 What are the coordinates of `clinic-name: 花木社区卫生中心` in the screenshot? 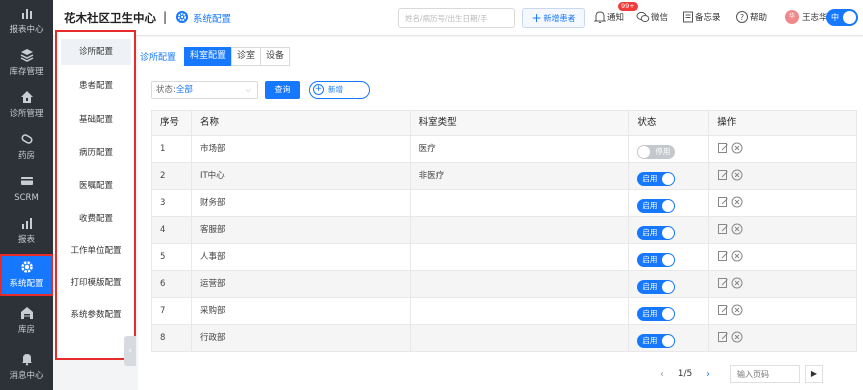 It's located at (110, 18).